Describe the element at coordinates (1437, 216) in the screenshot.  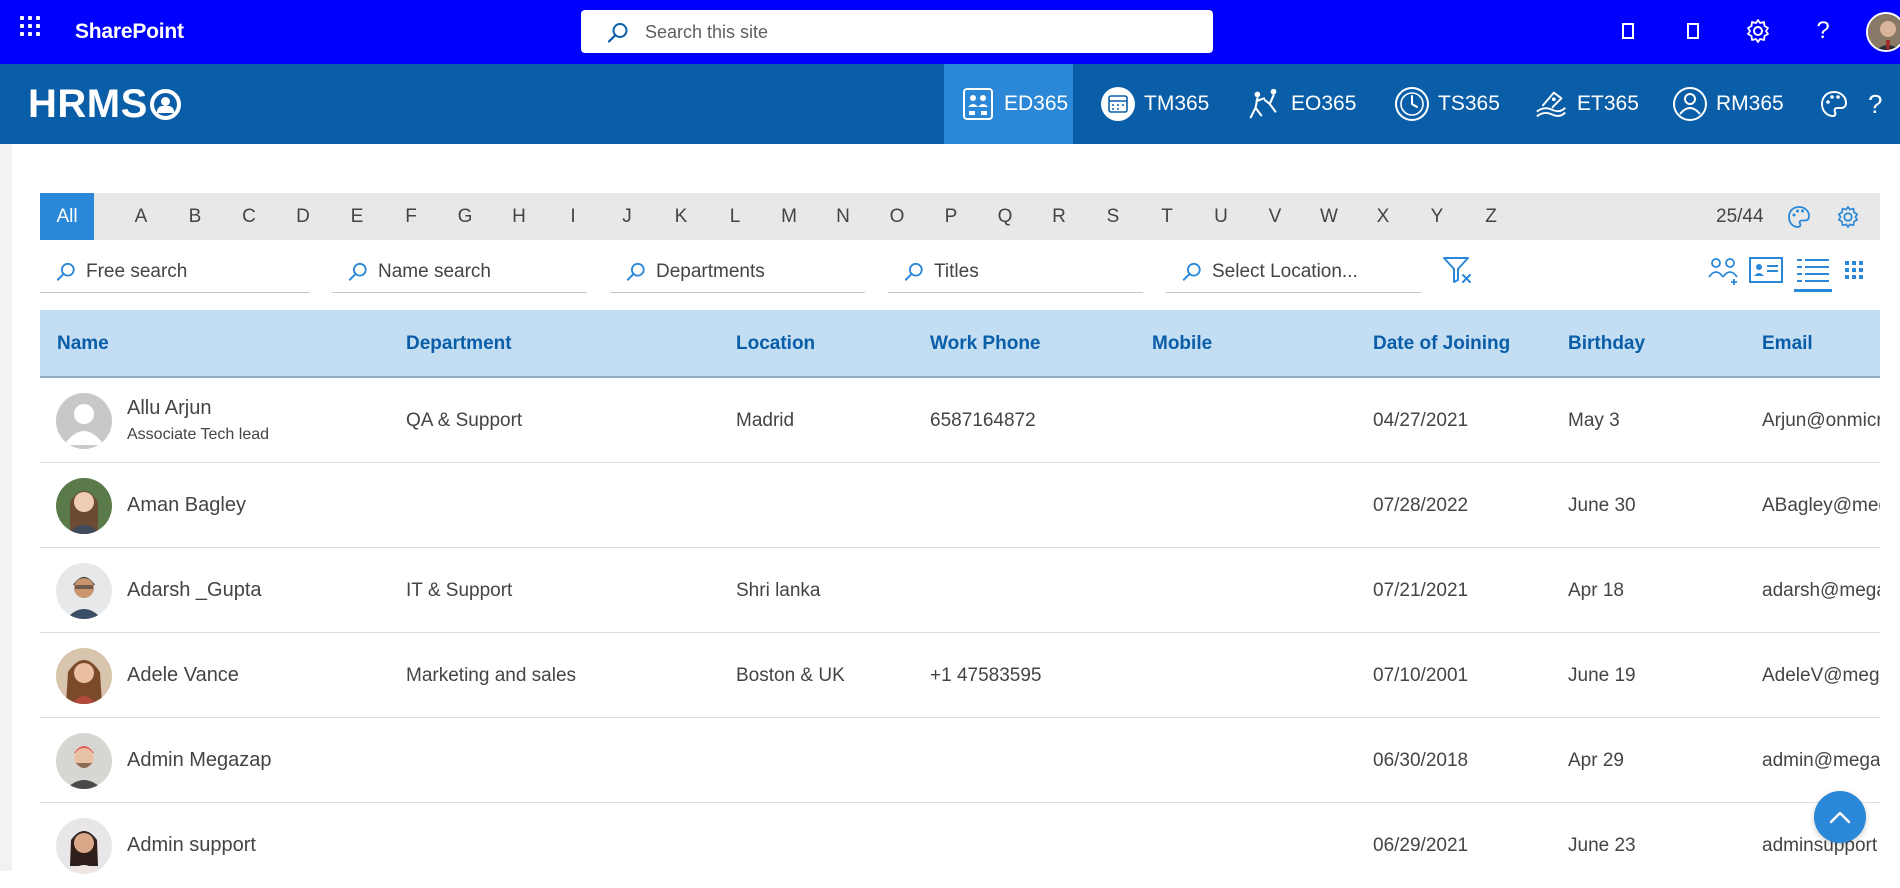
I see `letter-y: Y` at that location.